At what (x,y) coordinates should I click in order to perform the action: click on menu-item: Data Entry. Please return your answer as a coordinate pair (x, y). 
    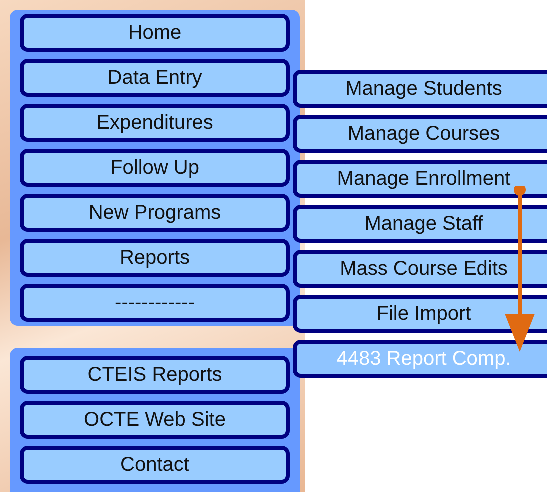
    Looking at the image, I should click on (155, 78).